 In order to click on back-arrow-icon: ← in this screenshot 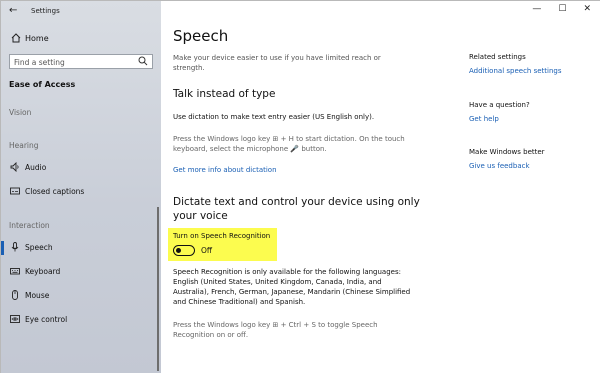, I will do `click(13, 10)`.